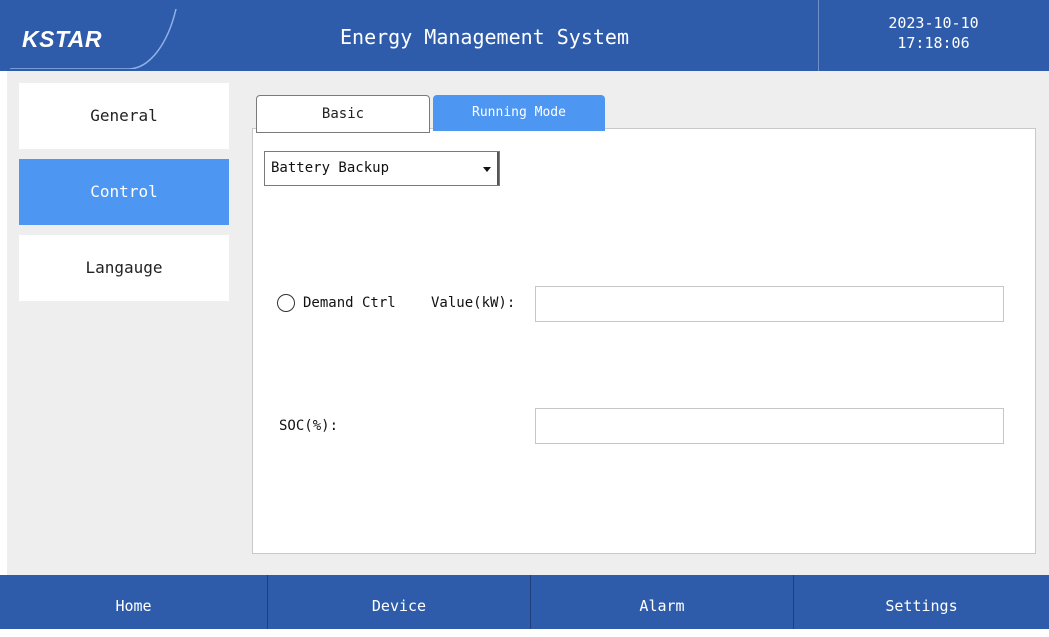  I want to click on sidebar-item-label: General, so click(124, 115).